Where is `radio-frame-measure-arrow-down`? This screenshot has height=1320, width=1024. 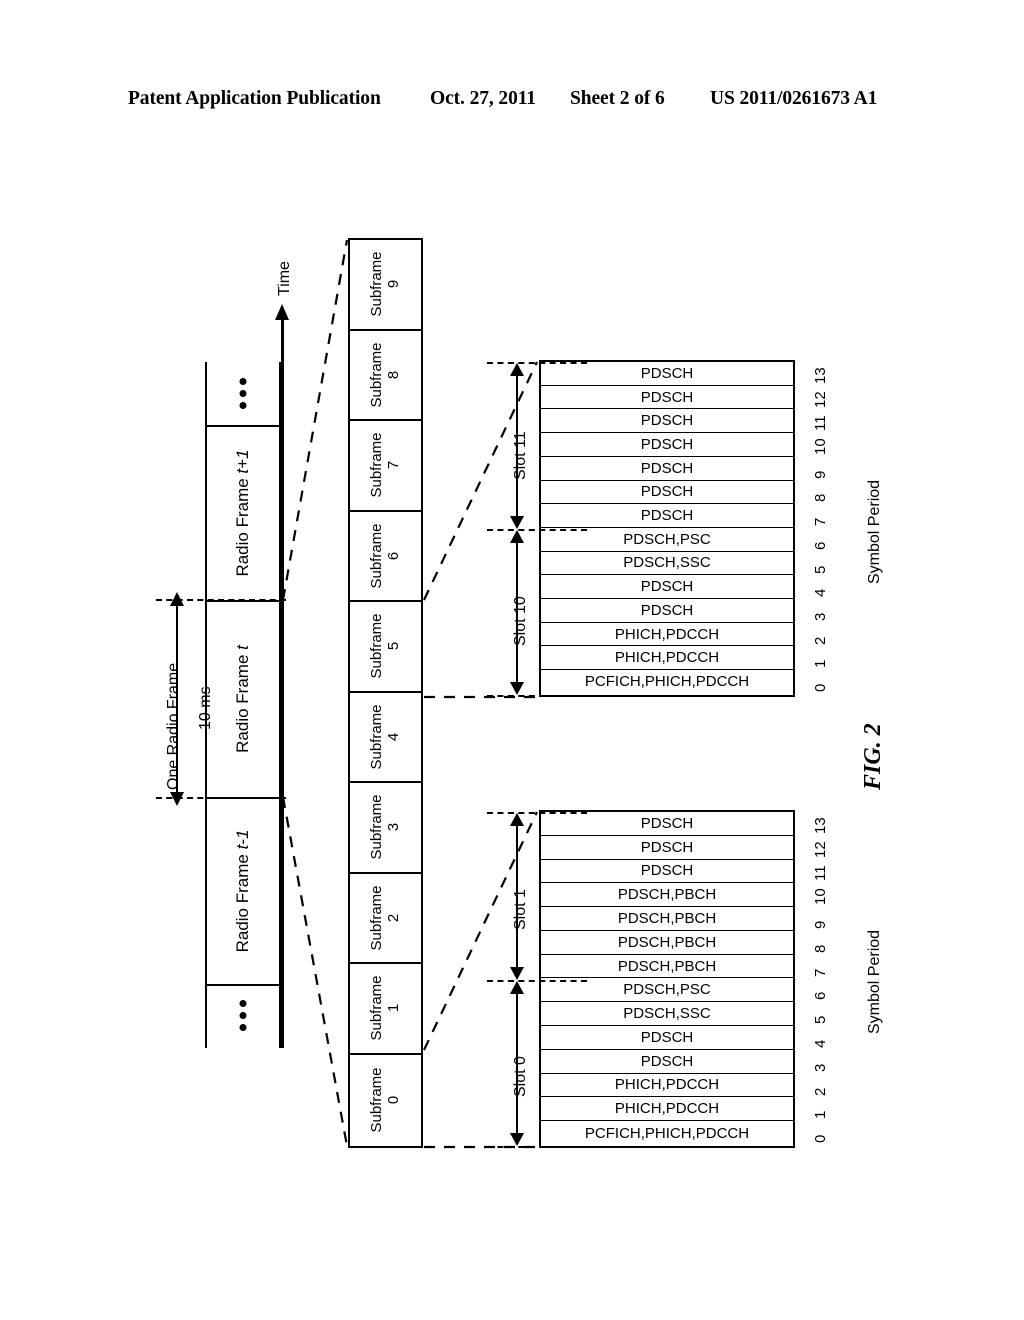 radio-frame-measure-arrow-down is located at coordinates (177, 799).